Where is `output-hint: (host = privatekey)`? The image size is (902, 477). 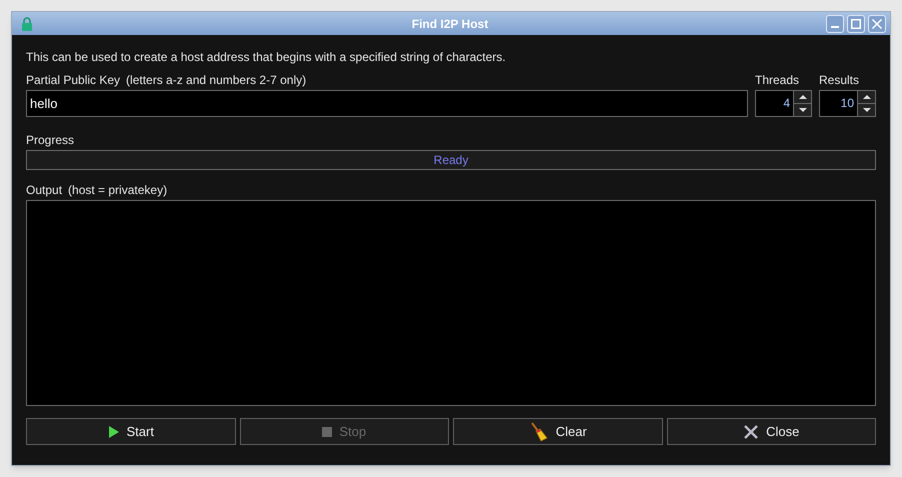
output-hint: (host = privatekey) is located at coordinates (118, 190).